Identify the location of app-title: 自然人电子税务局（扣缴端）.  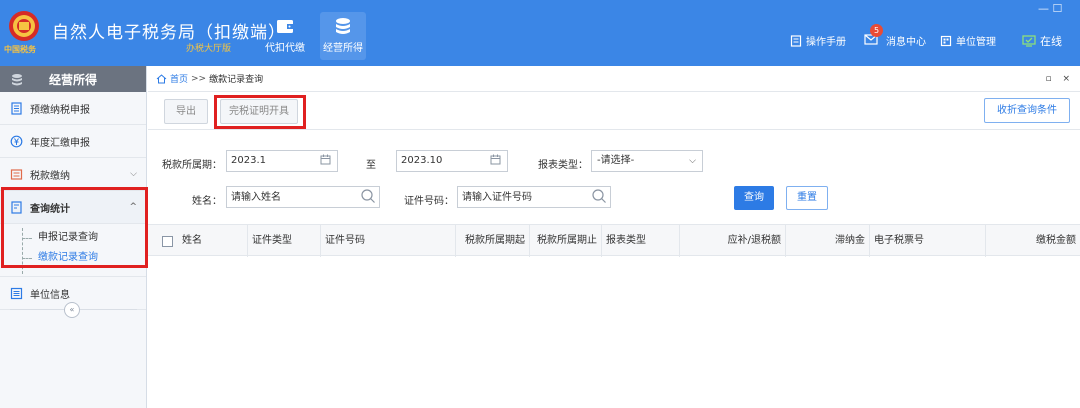
(169, 33).